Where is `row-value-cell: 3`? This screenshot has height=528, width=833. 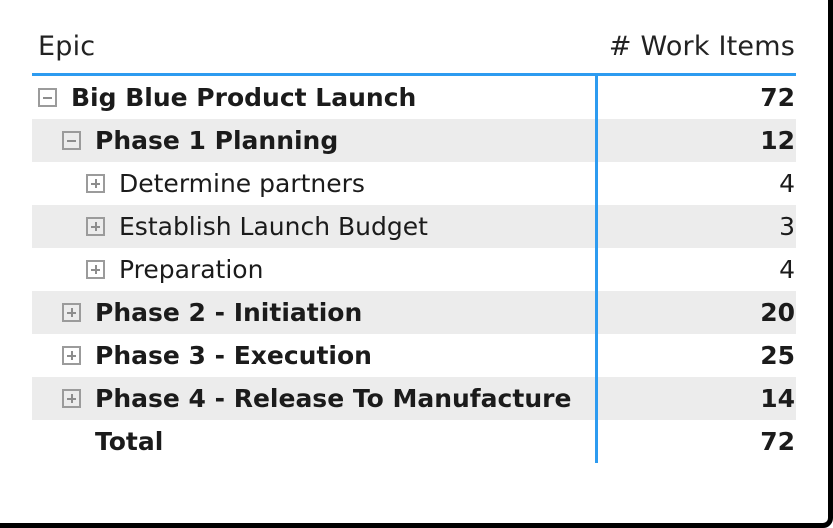 row-value-cell: 3 is located at coordinates (787, 226).